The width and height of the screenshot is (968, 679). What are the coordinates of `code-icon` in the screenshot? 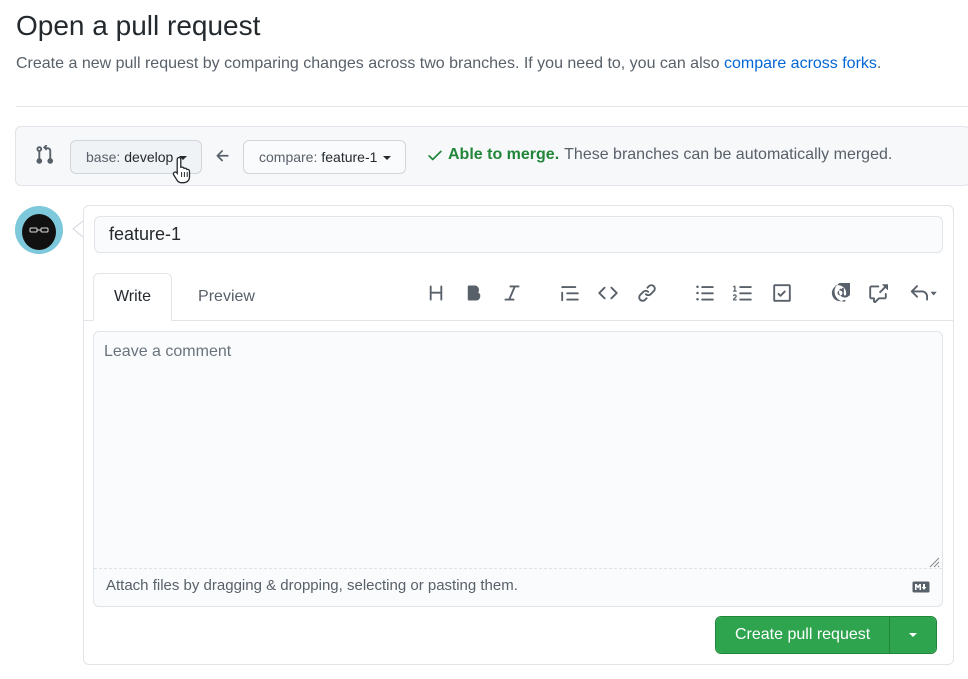 It's located at (608, 293).